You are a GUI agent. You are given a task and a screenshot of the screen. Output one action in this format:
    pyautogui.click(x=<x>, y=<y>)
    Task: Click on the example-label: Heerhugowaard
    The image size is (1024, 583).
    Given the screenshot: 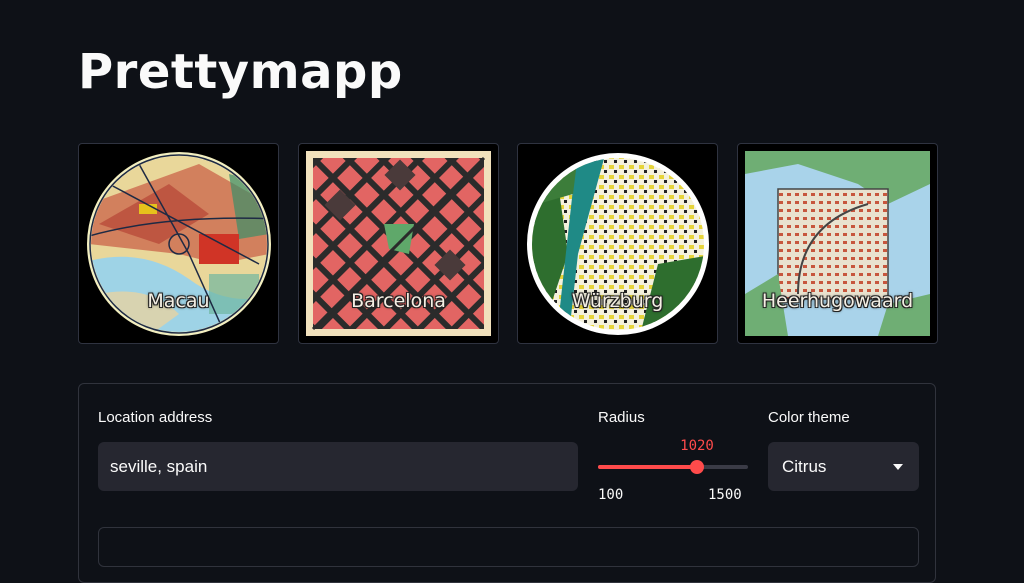 What is the action you would take?
    pyautogui.click(x=837, y=301)
    